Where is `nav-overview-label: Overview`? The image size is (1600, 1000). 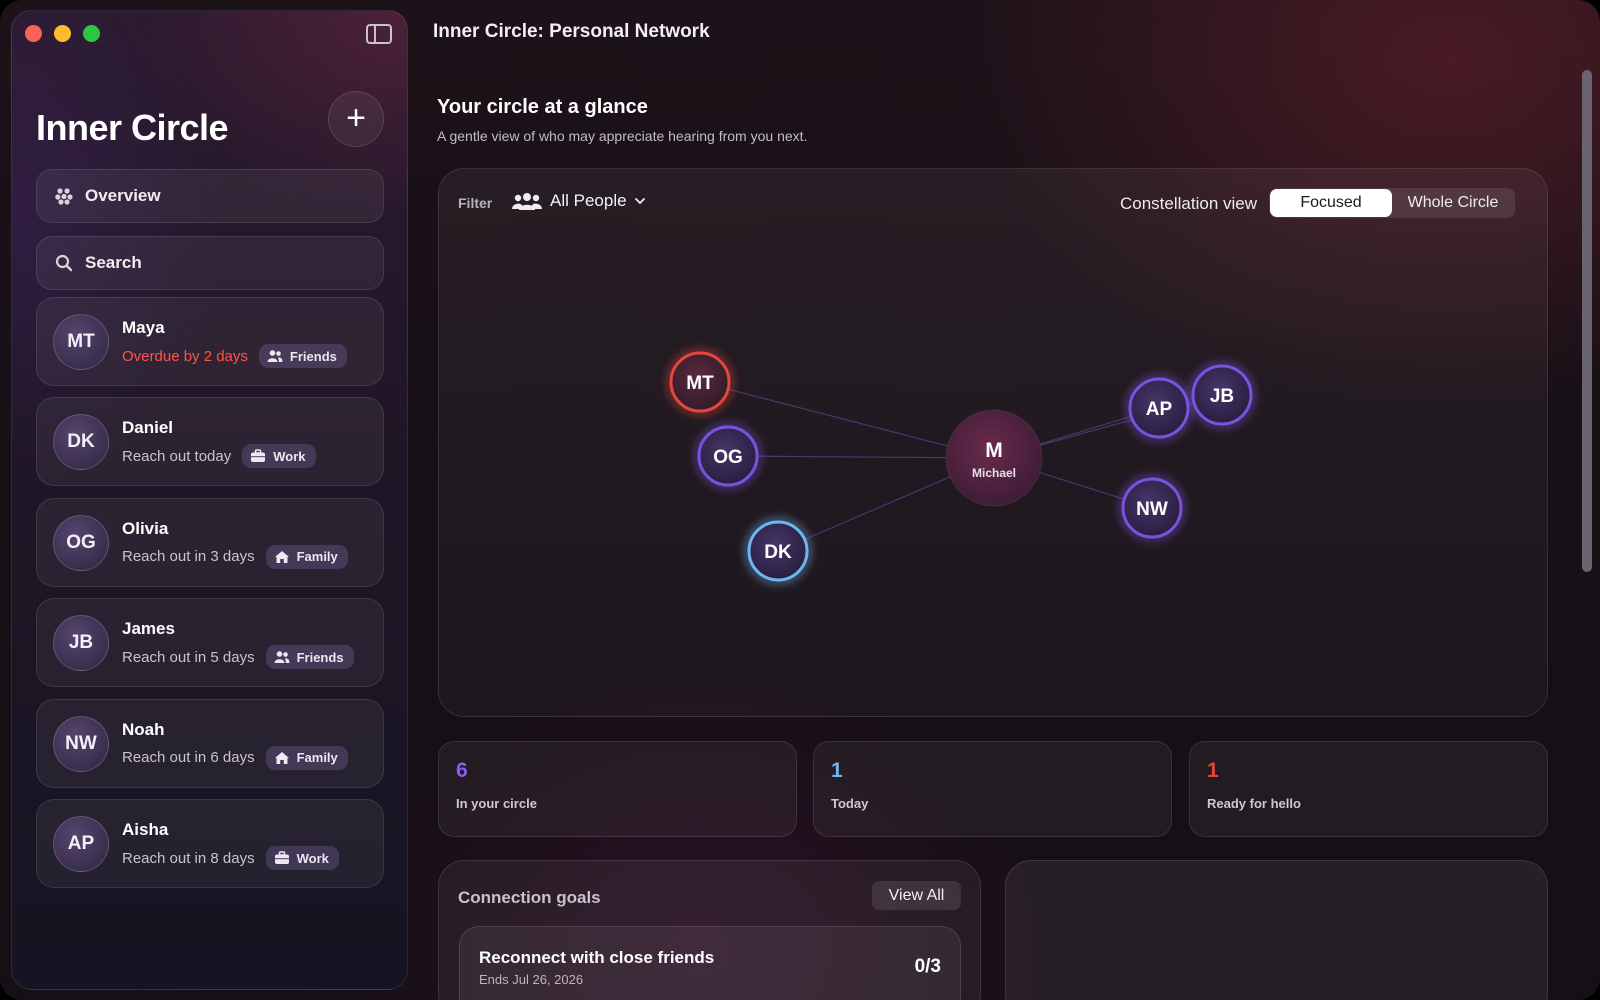
nav-overview-label: Overview is located at coordinates (123, 195).